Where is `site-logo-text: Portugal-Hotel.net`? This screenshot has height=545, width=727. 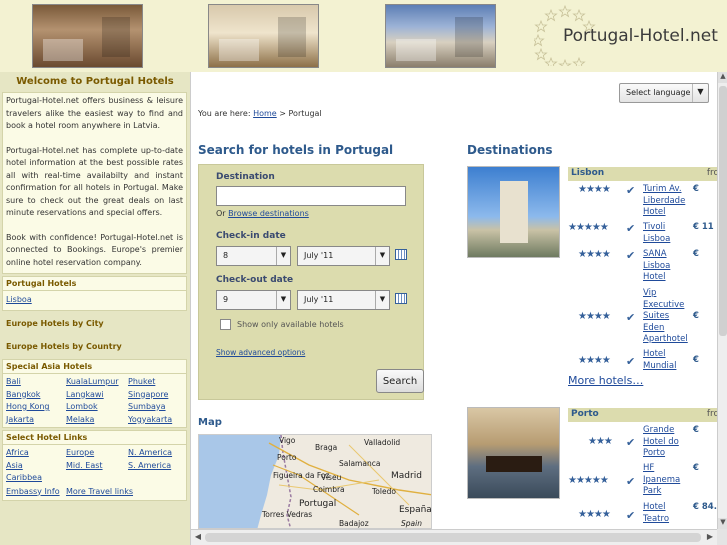 site-logo-text: Portugal-Hotel.net is located at coordinates (640, 36).